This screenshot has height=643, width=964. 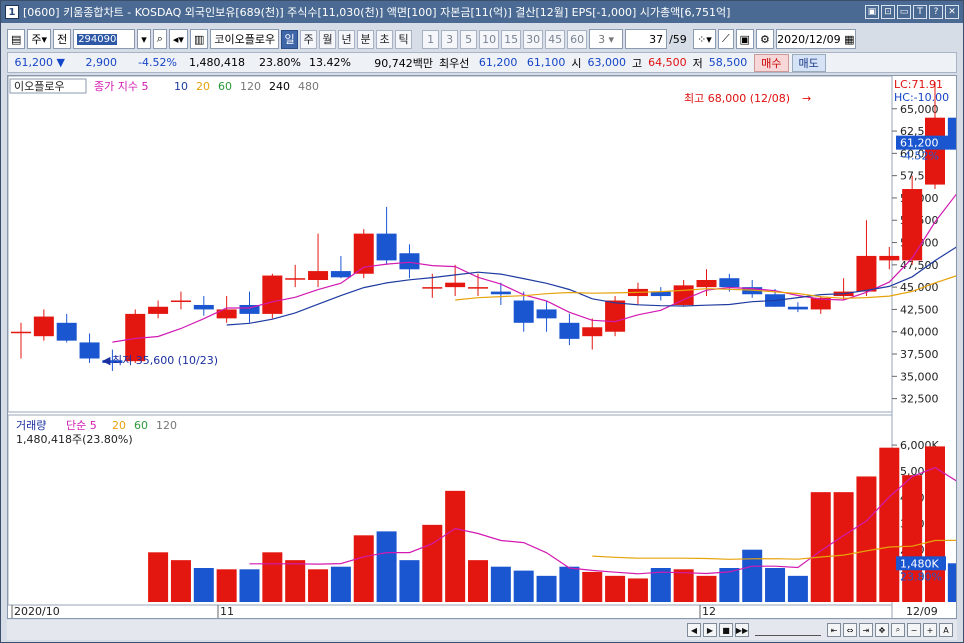 I want to click on stock-code-input: 294090, so click(x=104, y=39).